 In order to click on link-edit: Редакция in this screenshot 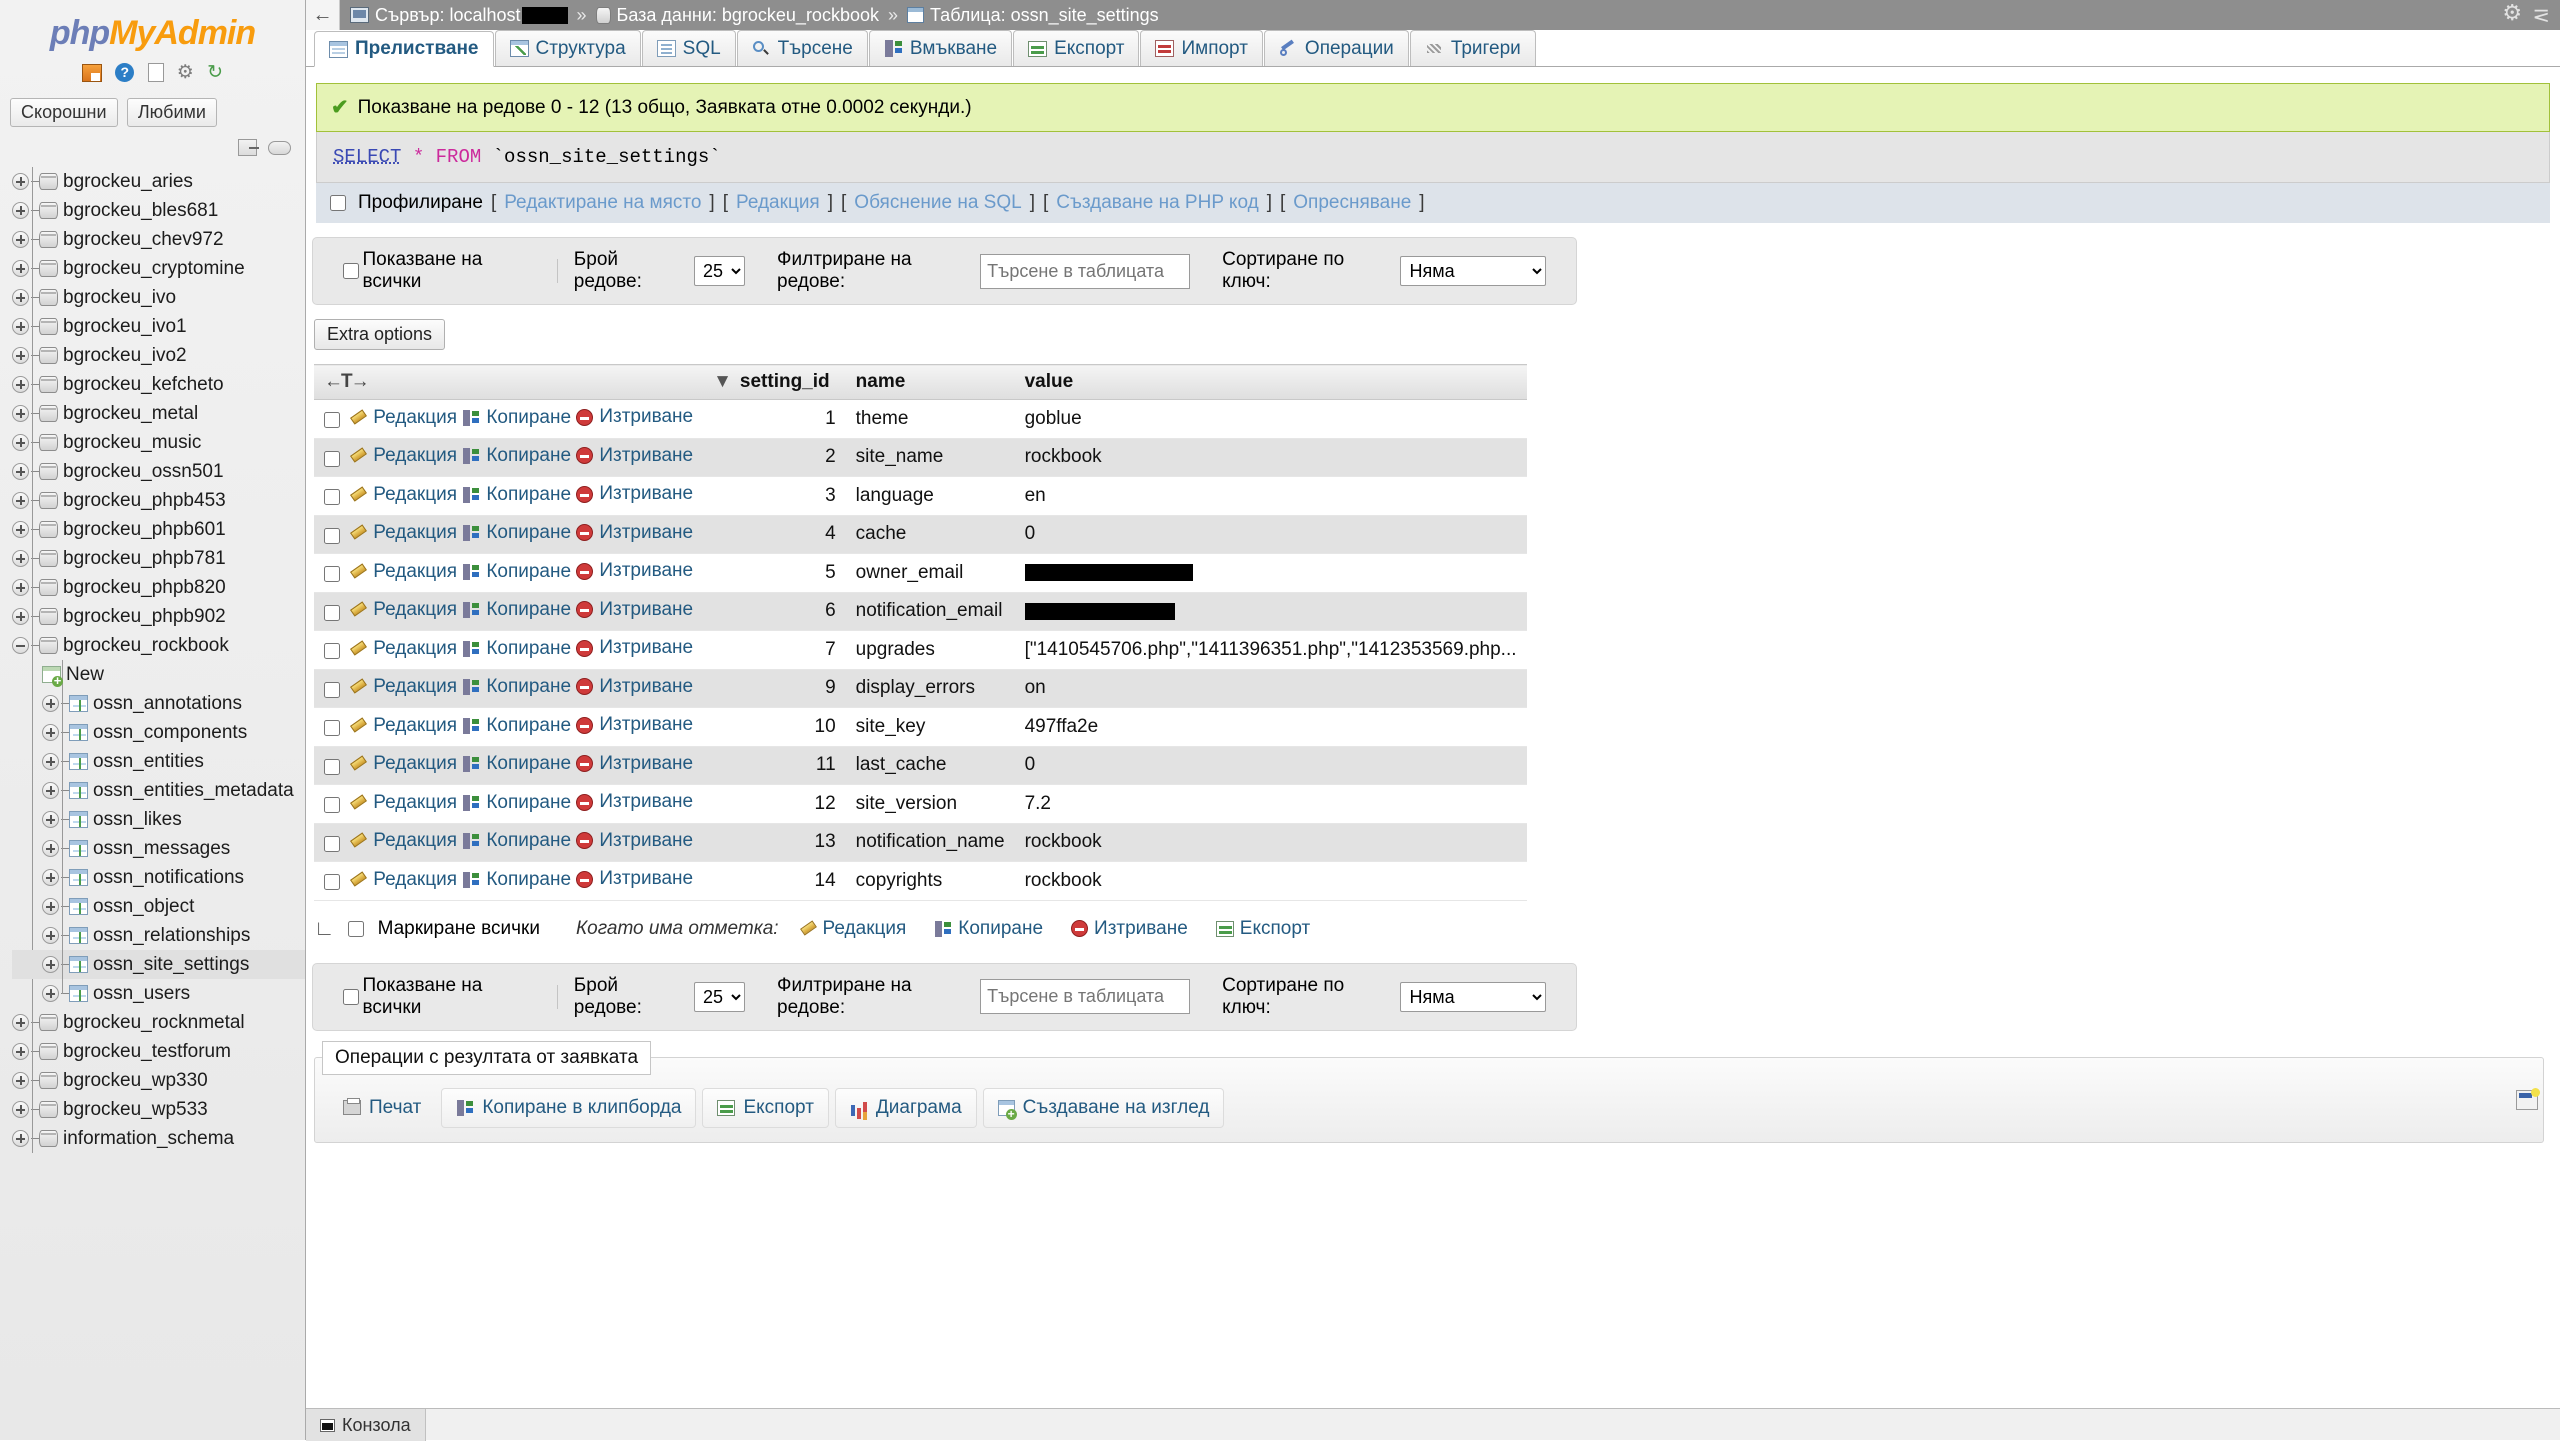, I will do `click(778, 203)`.